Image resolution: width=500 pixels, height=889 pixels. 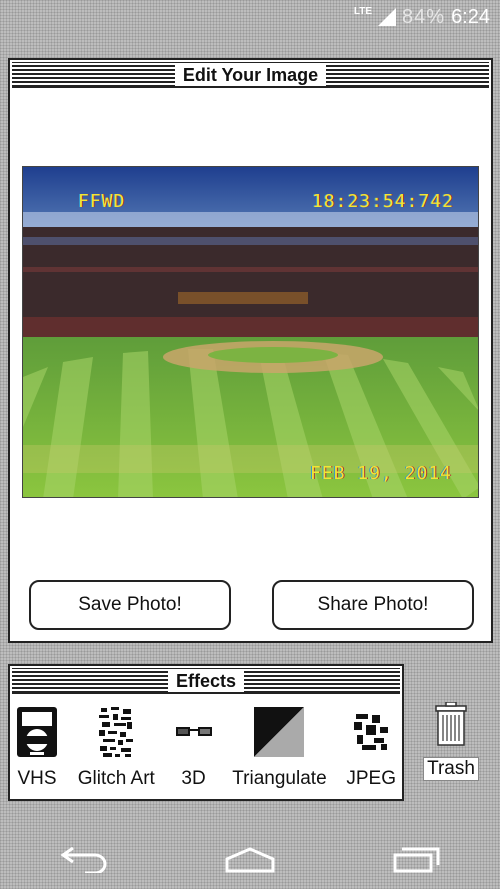 I want to click on 3d-glasses-icon, so click(x=194, y=732).